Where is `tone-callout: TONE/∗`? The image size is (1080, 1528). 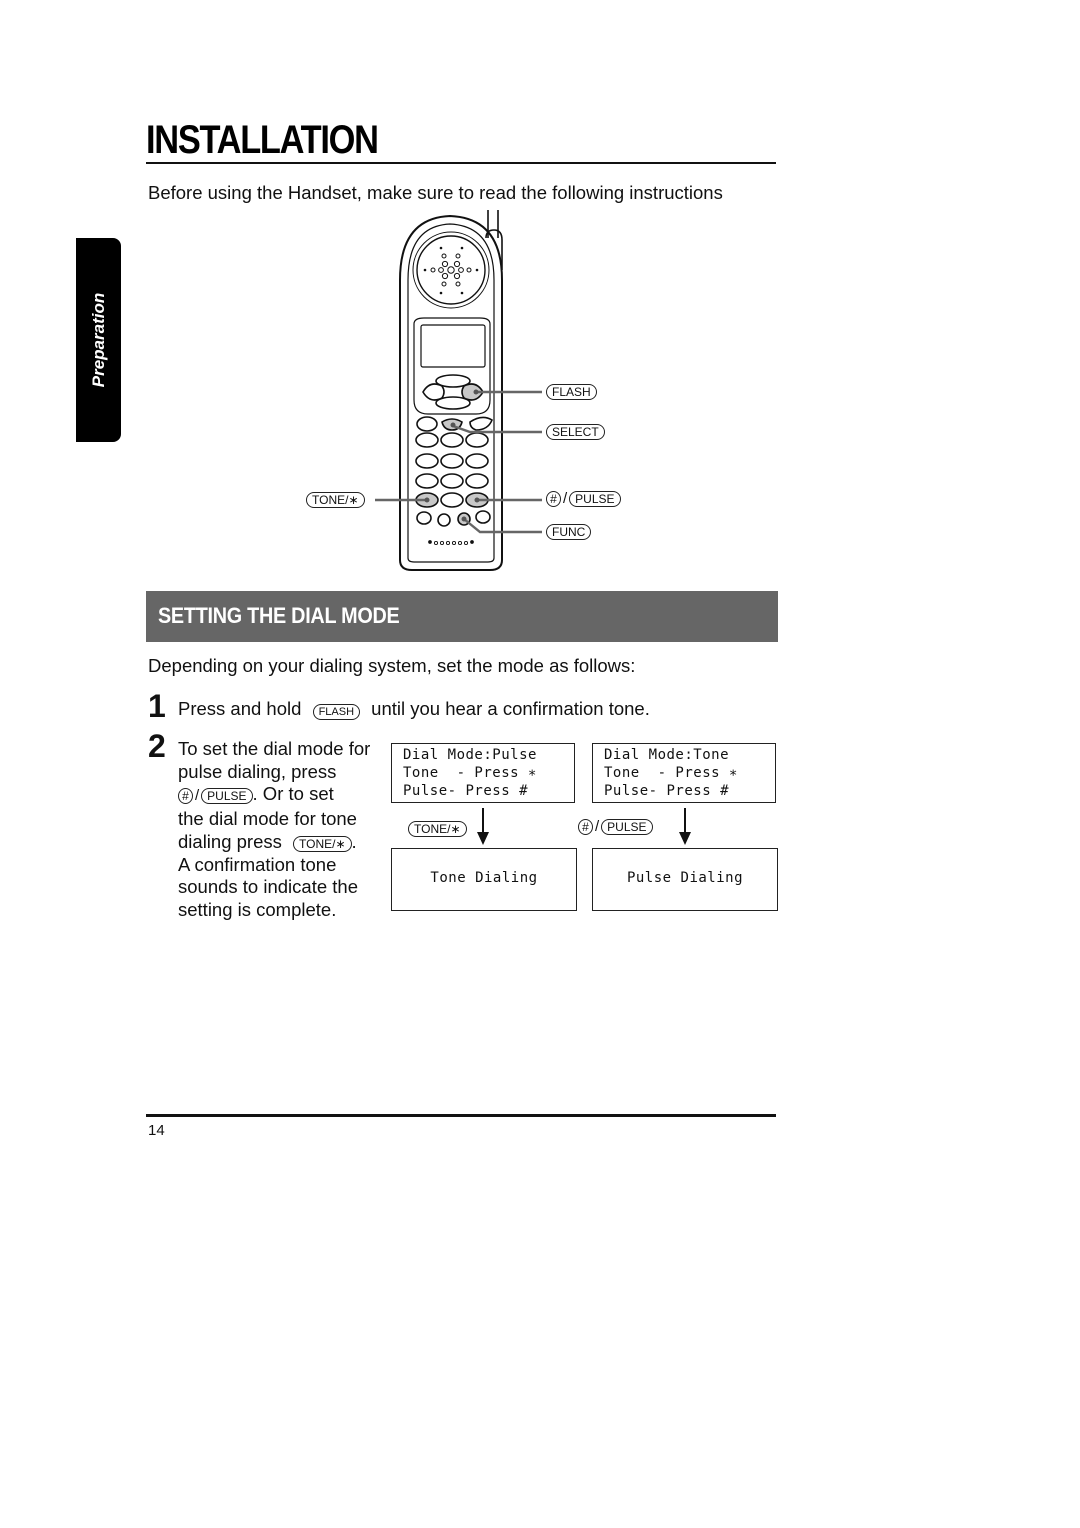 tone-callout: TONE/∗ is located at coordinates (335, 500).